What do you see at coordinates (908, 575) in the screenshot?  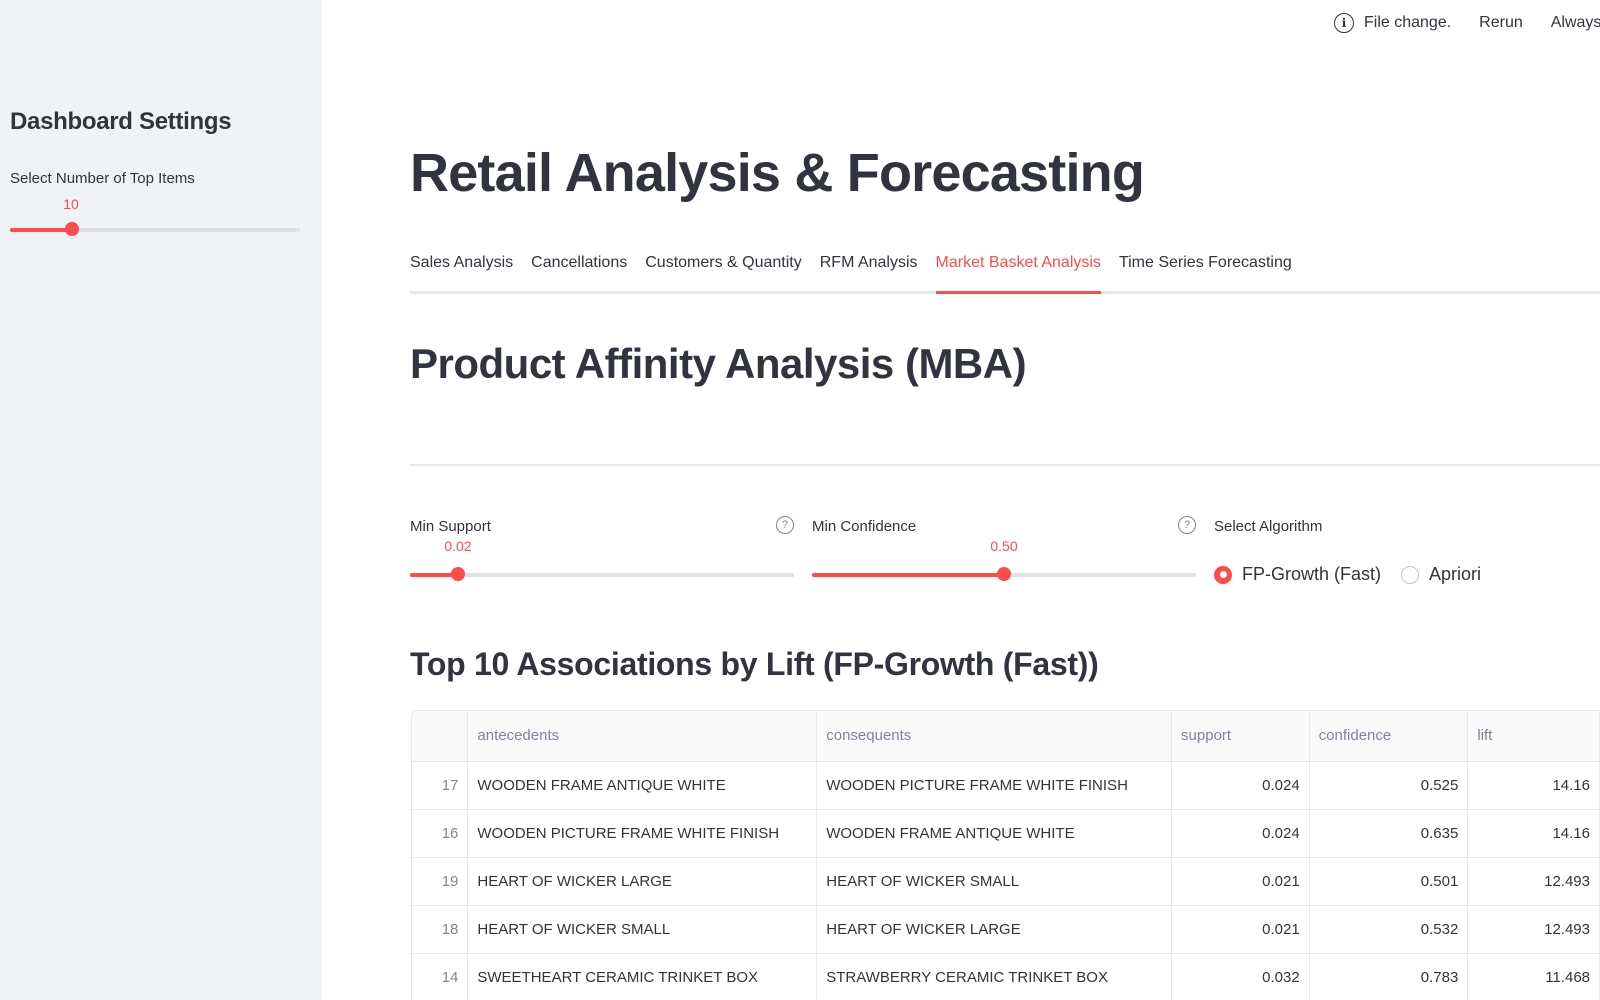 I see `min-confidence-slider-fill` at bounding box center [908, 575].